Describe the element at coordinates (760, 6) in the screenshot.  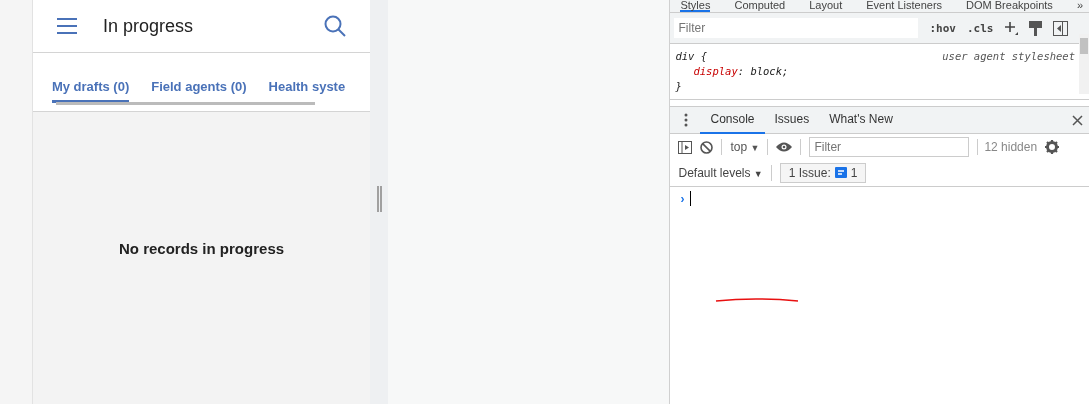
I see `devtools-tab: Computed` at that location.